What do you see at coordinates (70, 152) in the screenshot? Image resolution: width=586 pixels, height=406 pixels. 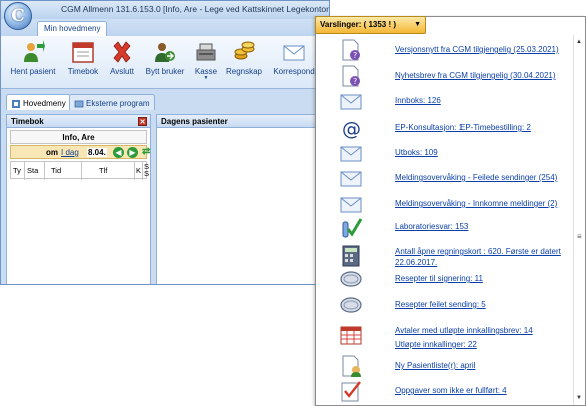 I see `i-dag-link: I dag` at bounding box center [70, 152].